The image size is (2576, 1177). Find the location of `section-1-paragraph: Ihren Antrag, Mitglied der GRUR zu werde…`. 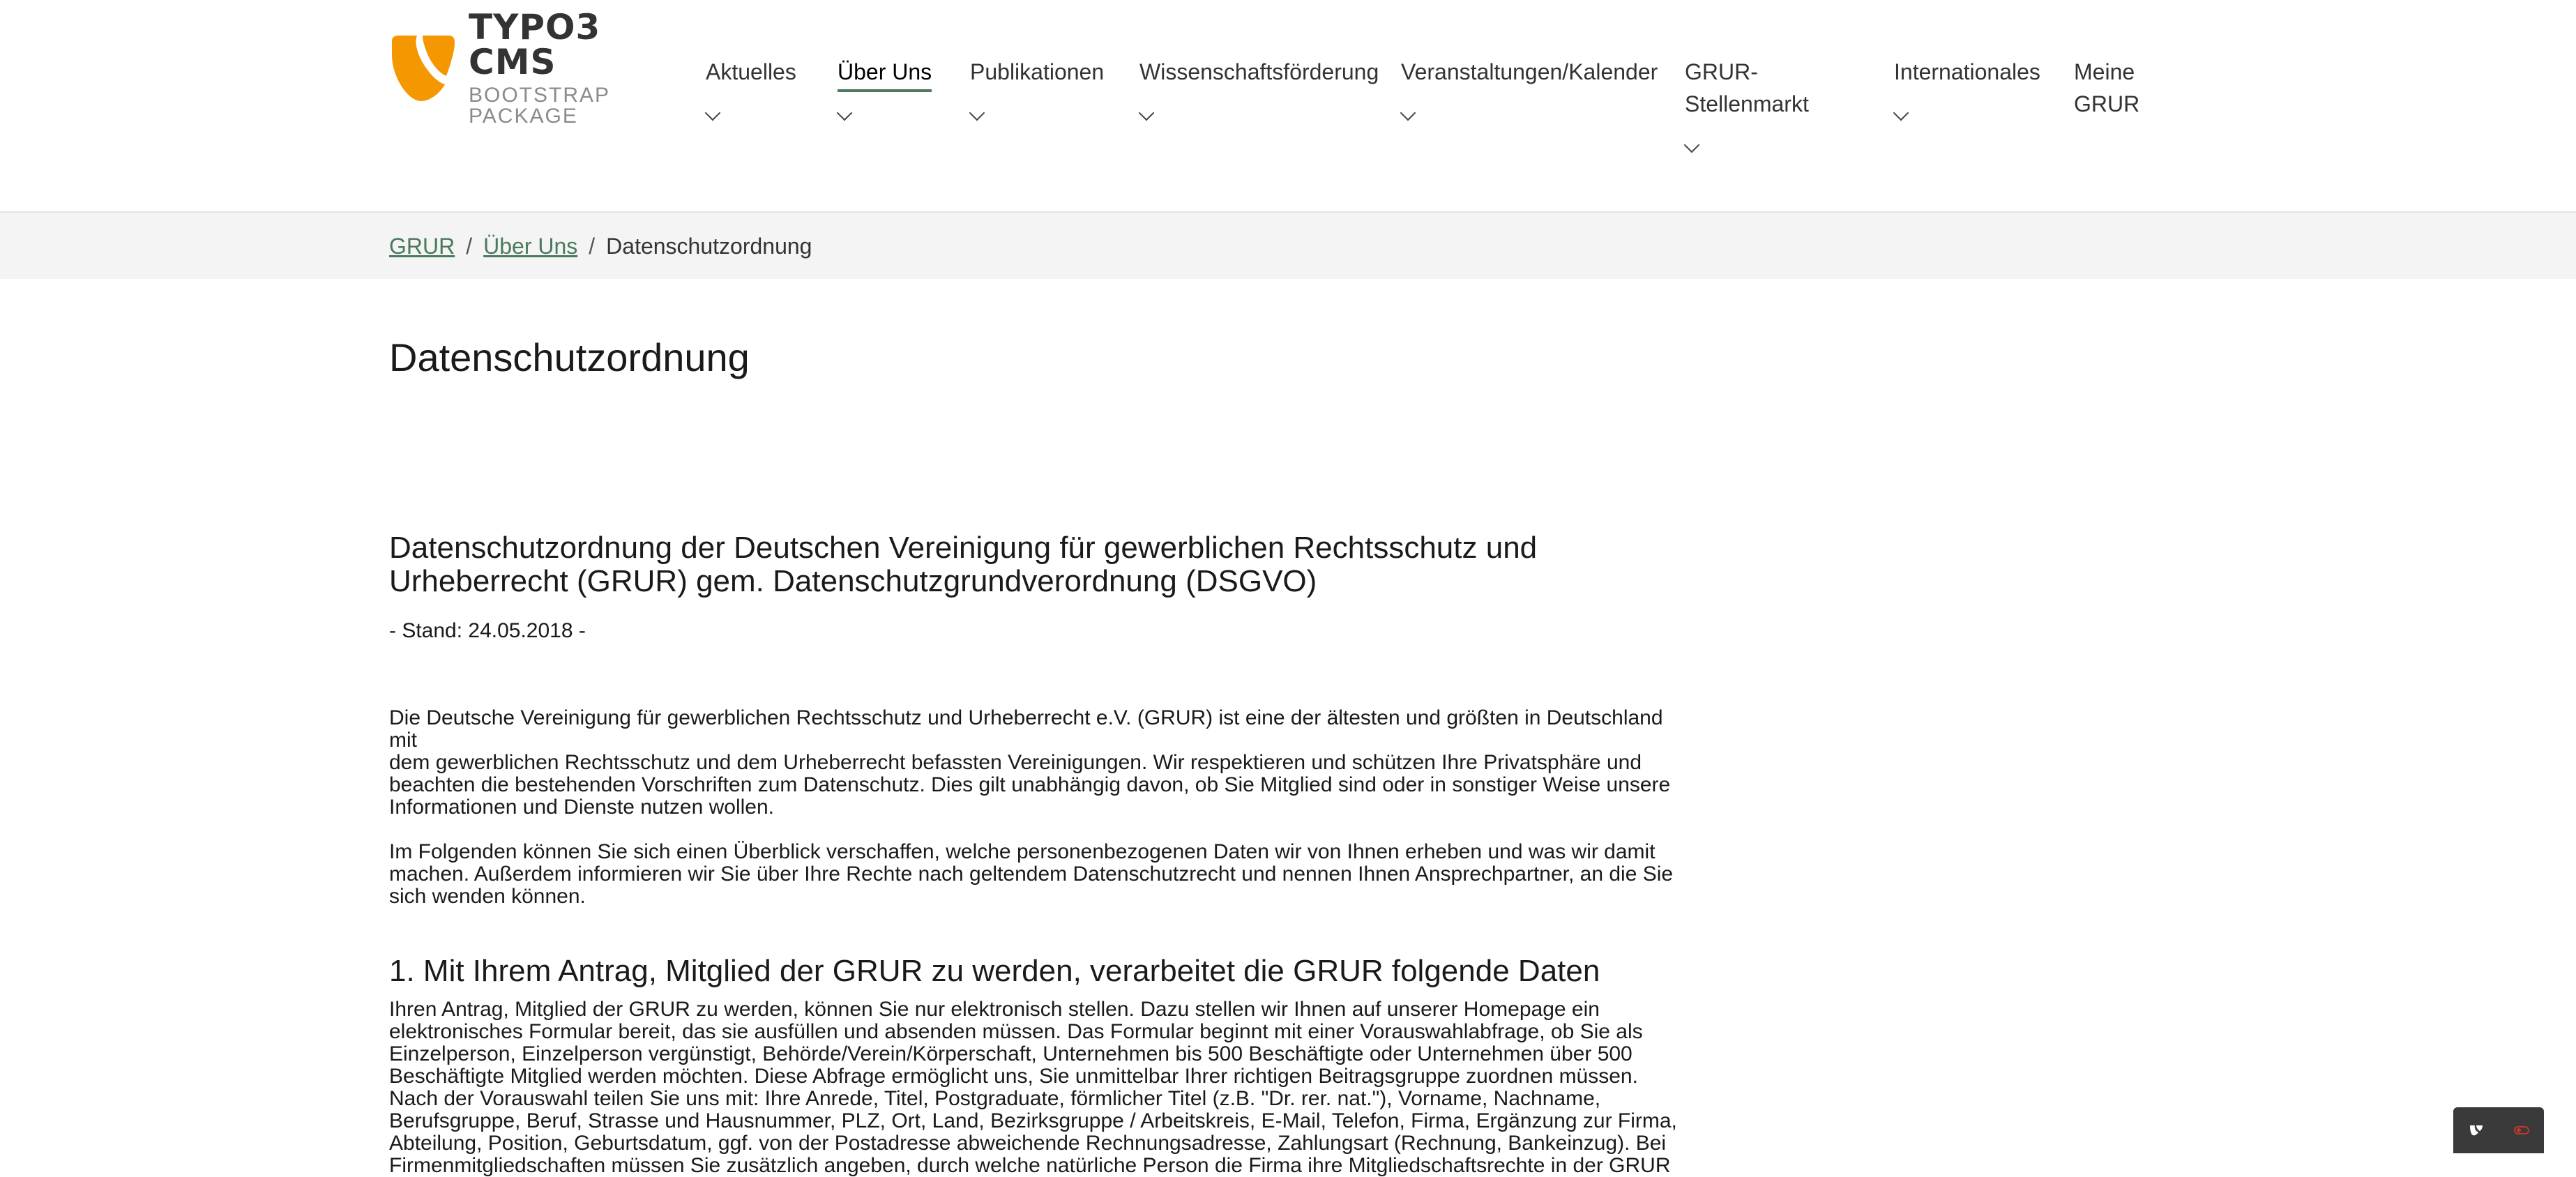

section-1-paragraph: Ihren Antrag, Mitglied der GRUR zu werde… is located at coordinates (1037, 1087).